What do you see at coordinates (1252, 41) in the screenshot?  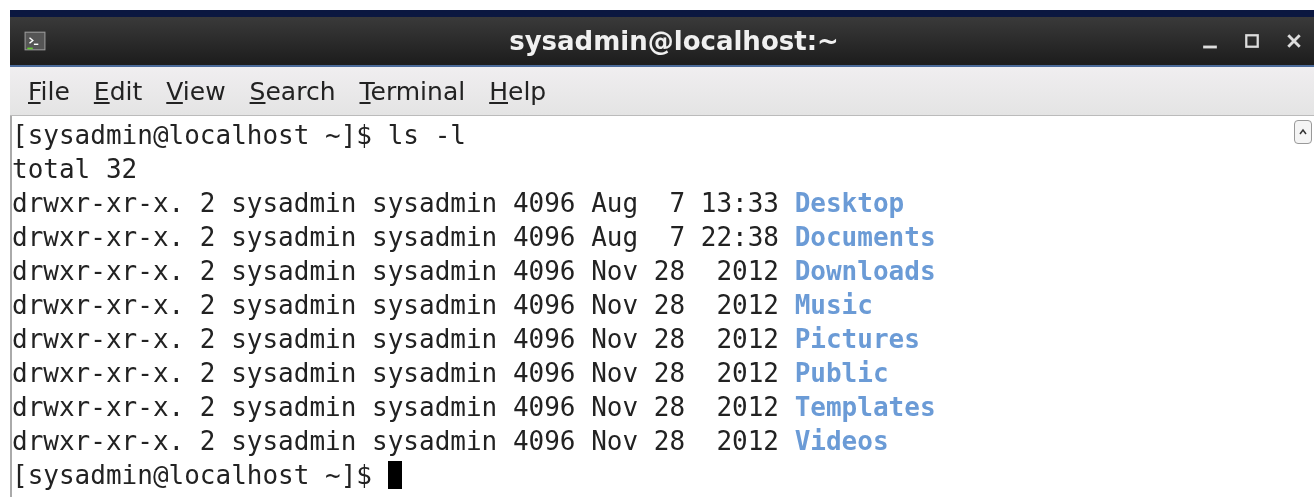 I see `maximize-icon` at bounding box center [1252, 41].